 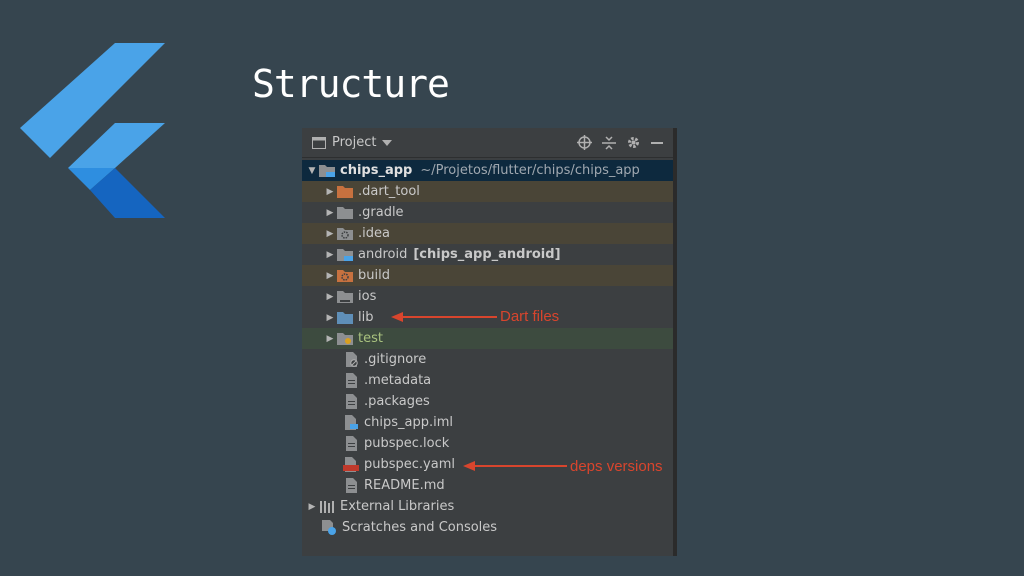 What do you see at coordinates (616, 466) in the screenshot?
I see `annotation-deps-versions: deps versions` at bounding box center [616, 466].